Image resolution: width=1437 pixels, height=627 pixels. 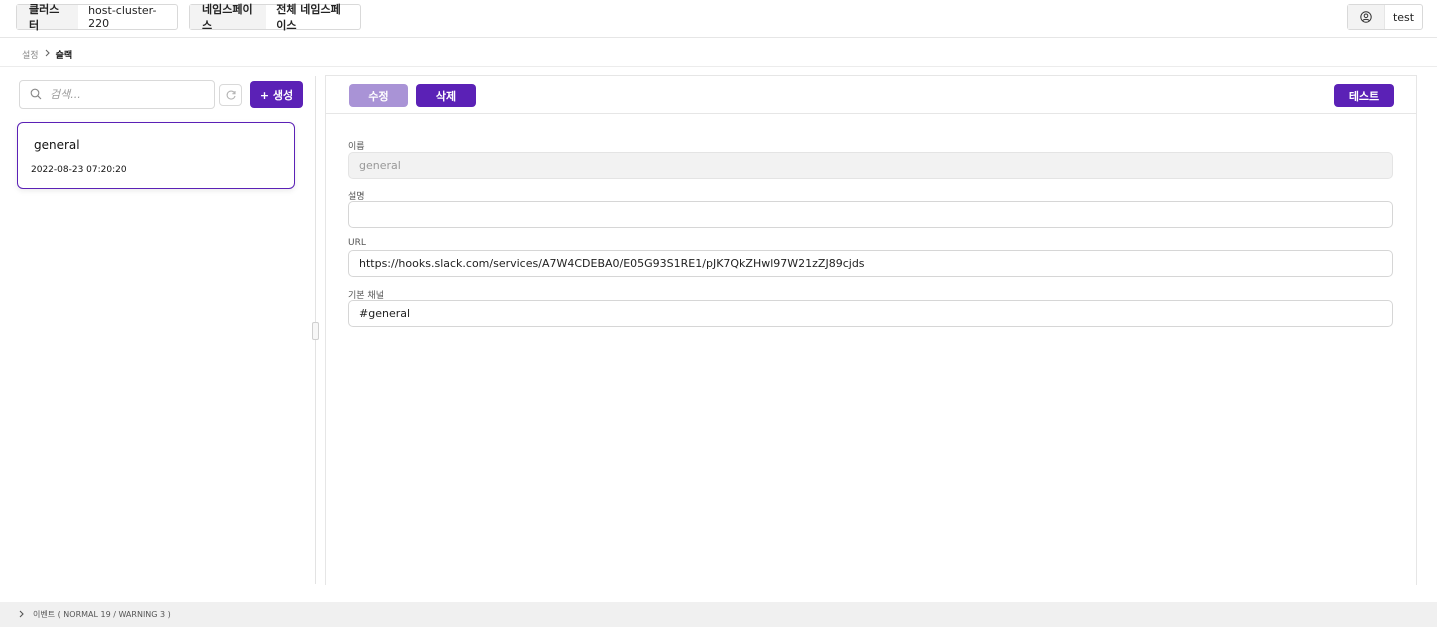 What do you see at coordinates (57, 145) in the screenshot?
I see `list-item-title: general` at bounding box center [57, 145].